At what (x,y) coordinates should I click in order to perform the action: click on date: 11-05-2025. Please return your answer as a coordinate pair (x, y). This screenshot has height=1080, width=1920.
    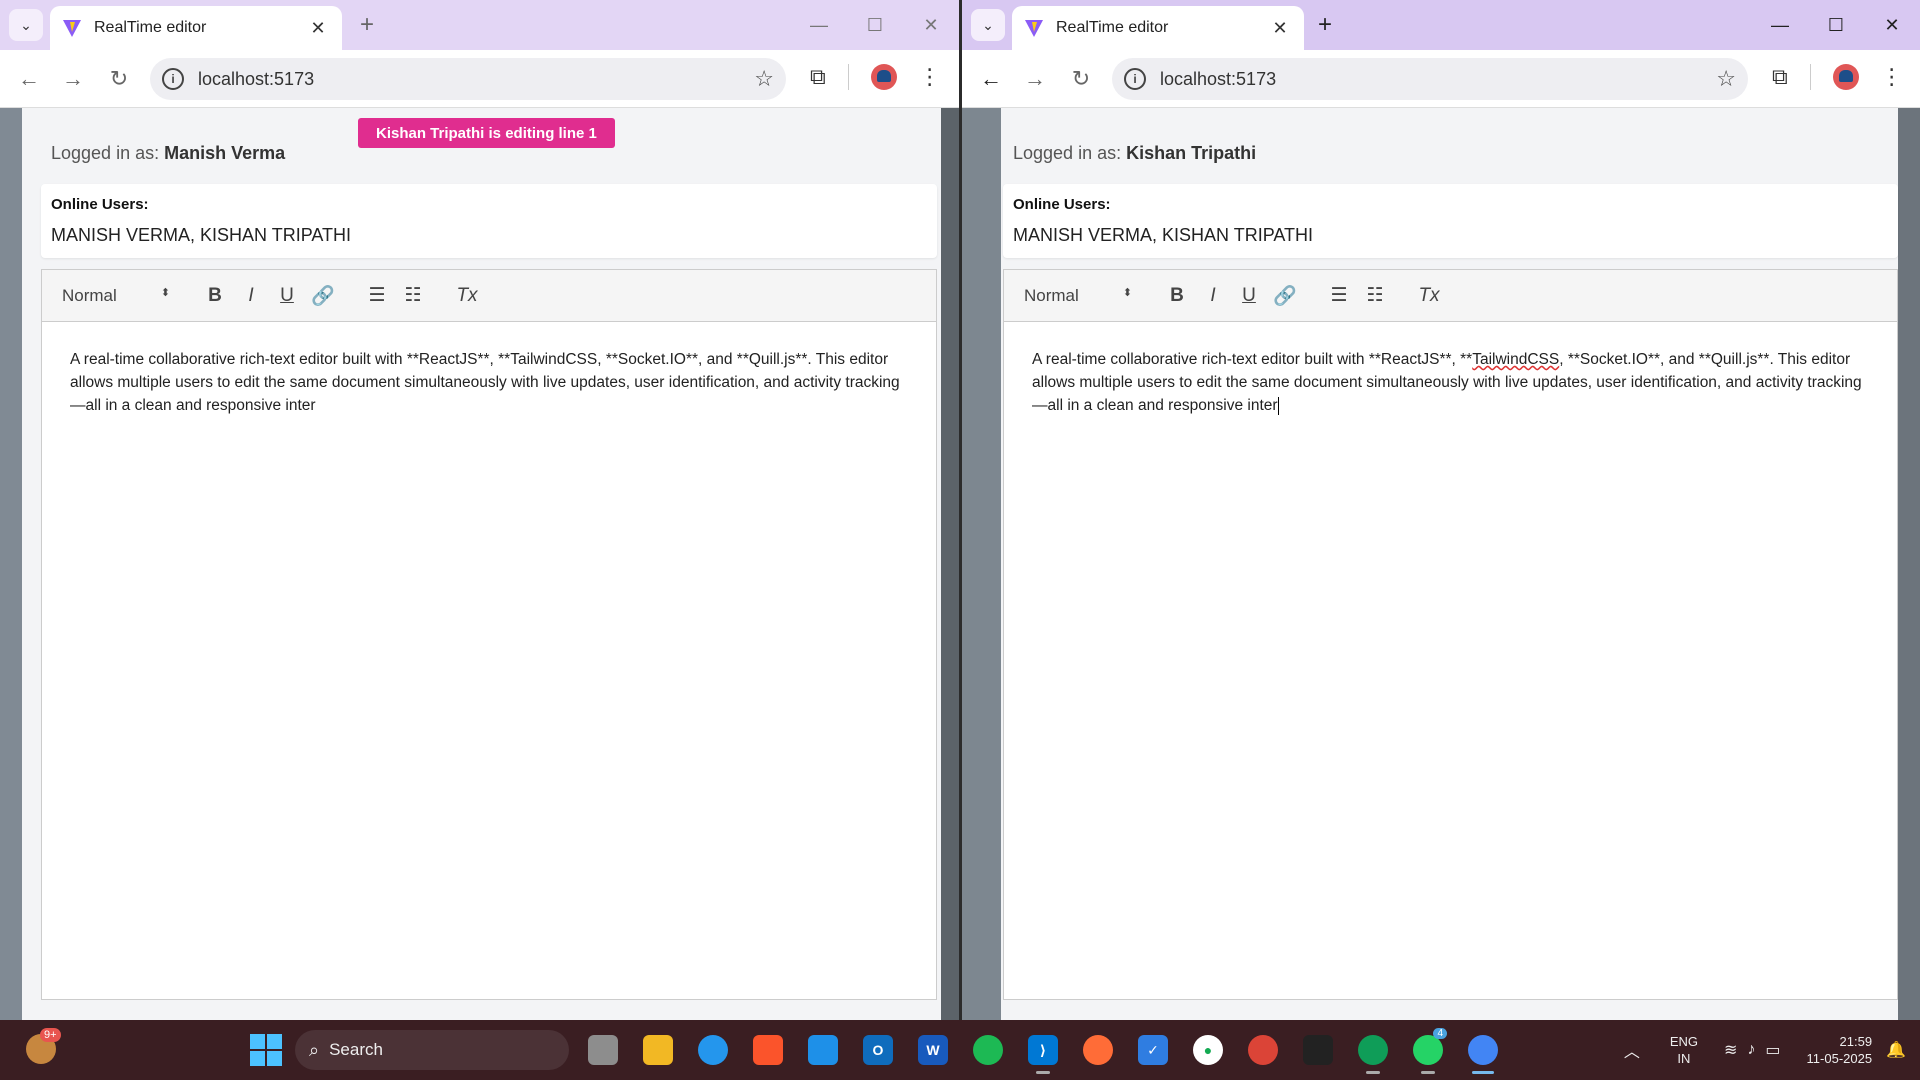
    Looking at the image, I should click on (1839, 1058).